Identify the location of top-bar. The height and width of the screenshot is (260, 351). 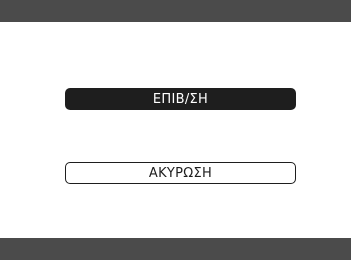
(175, 11).